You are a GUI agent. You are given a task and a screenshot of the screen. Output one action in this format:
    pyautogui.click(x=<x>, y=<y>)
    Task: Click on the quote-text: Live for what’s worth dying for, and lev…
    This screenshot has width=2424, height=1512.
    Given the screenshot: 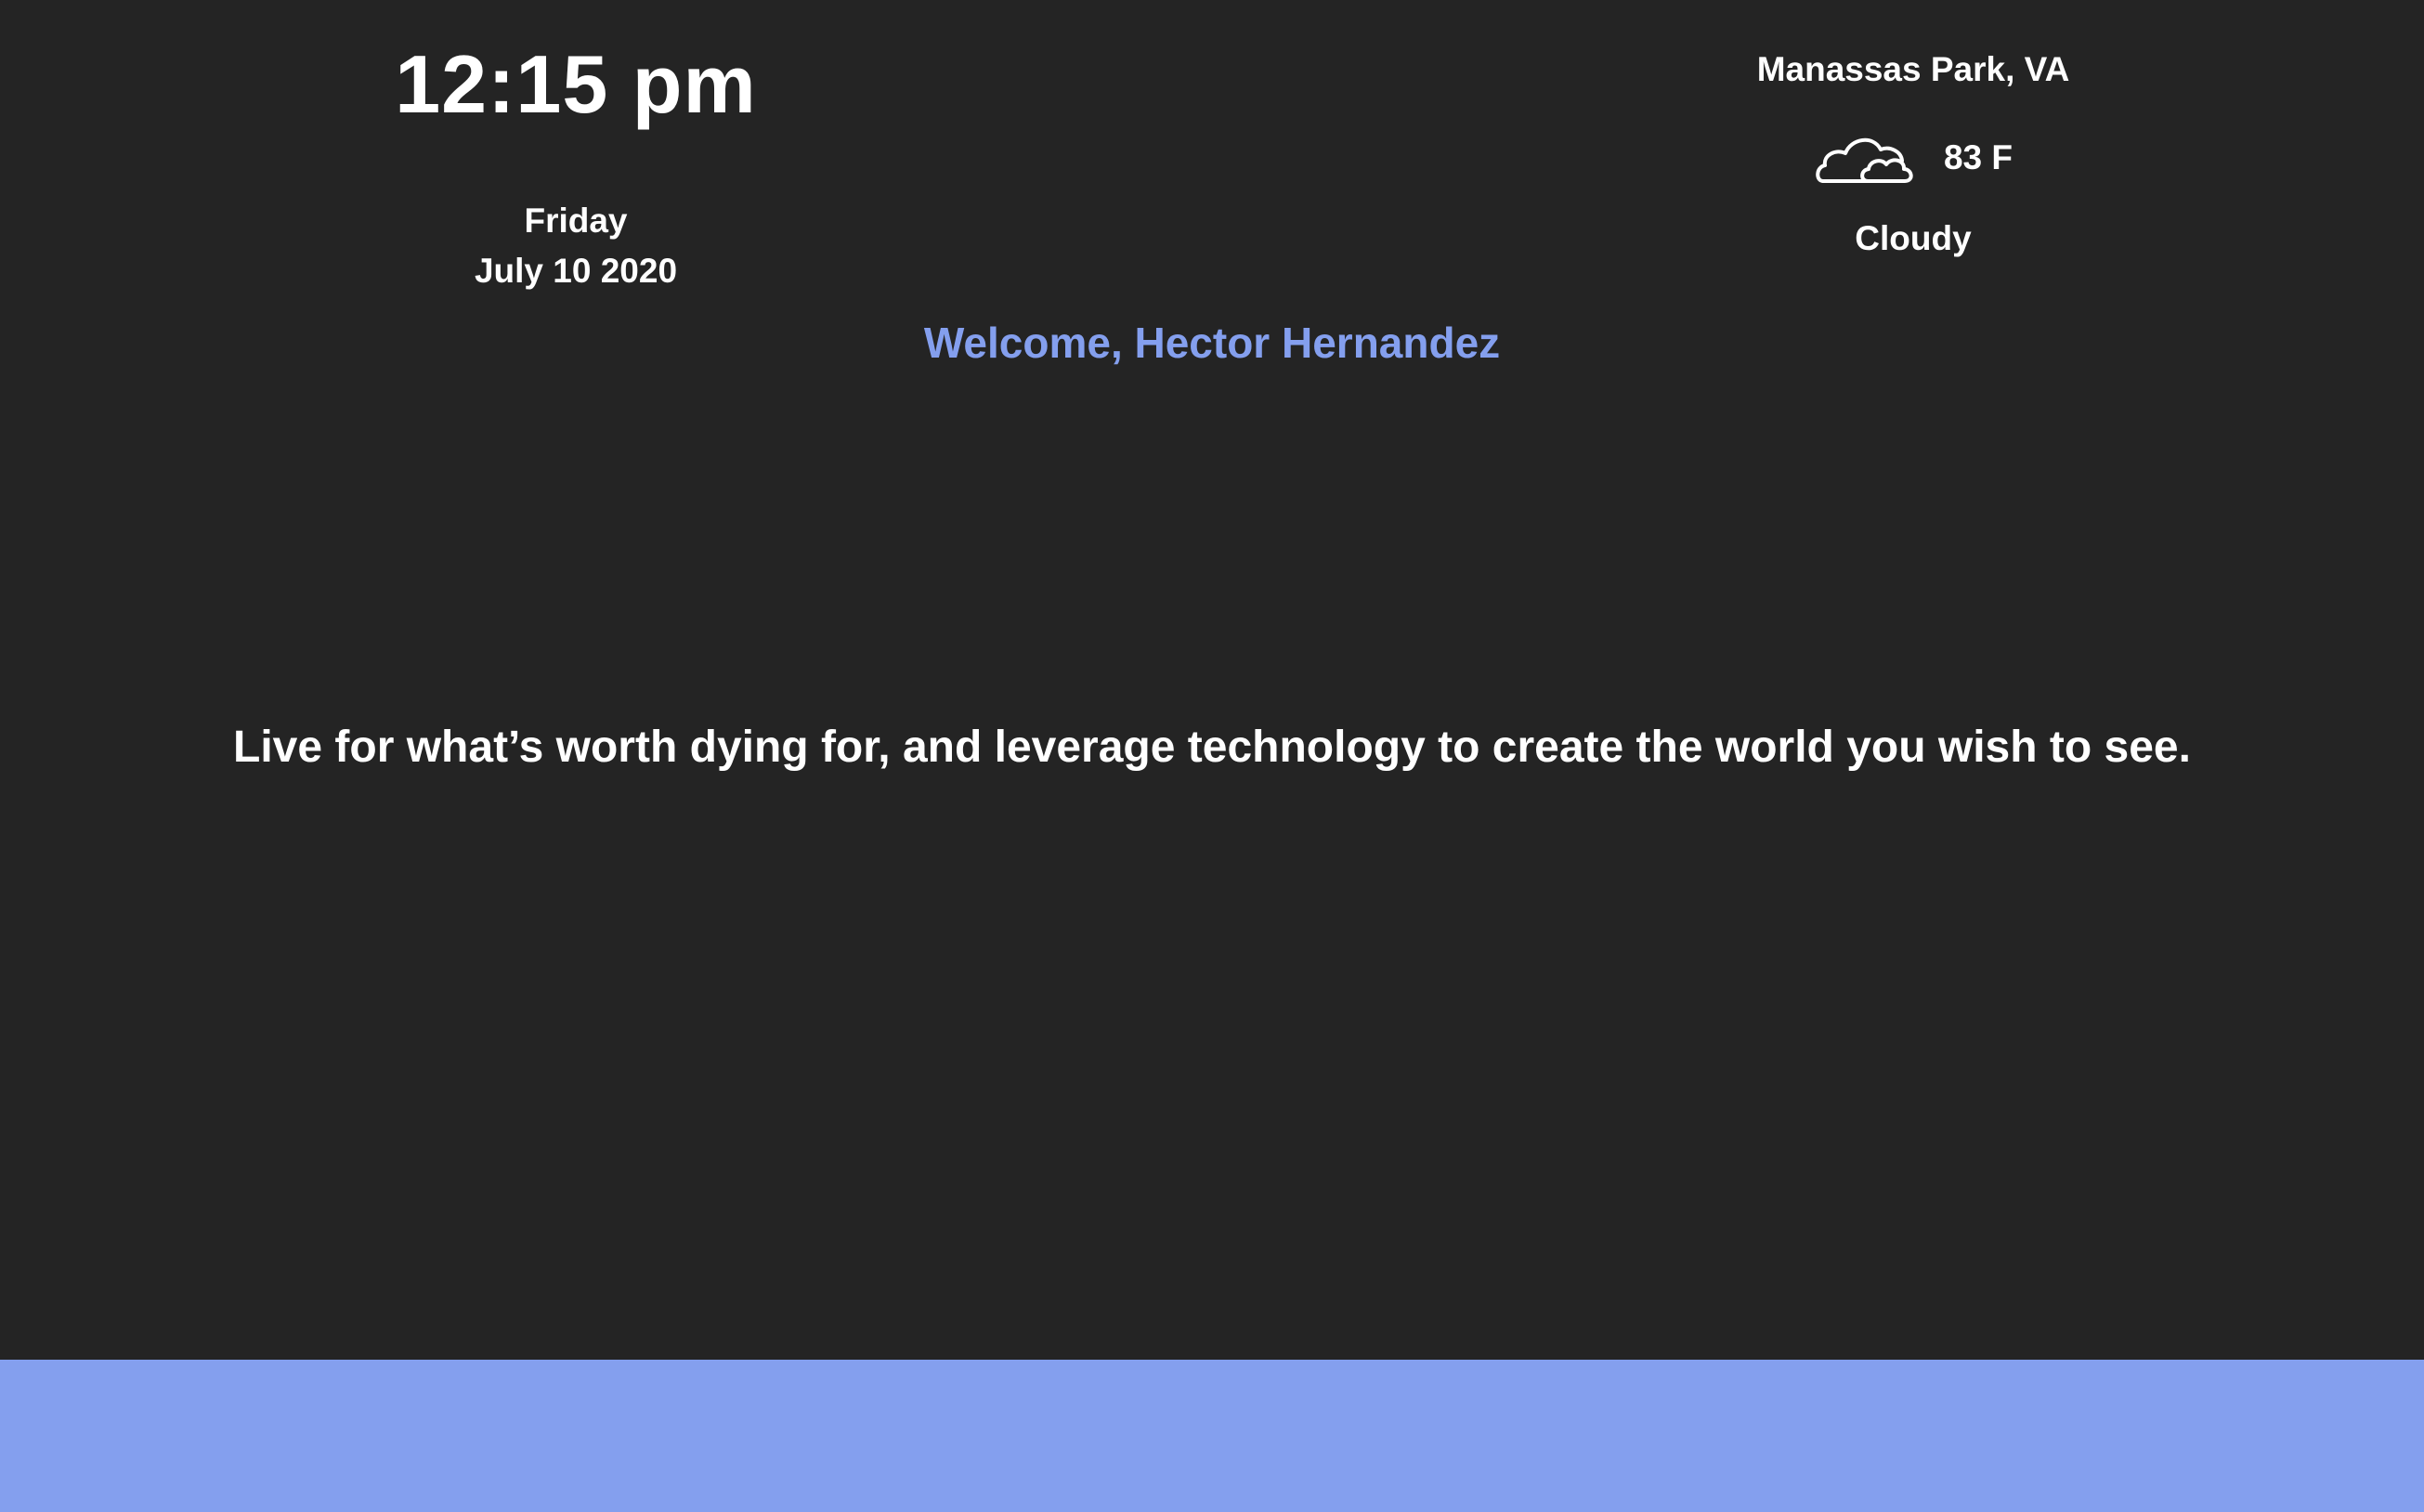 What is the action you would take?
    pyautogui.click(x=1212, y=748)
    